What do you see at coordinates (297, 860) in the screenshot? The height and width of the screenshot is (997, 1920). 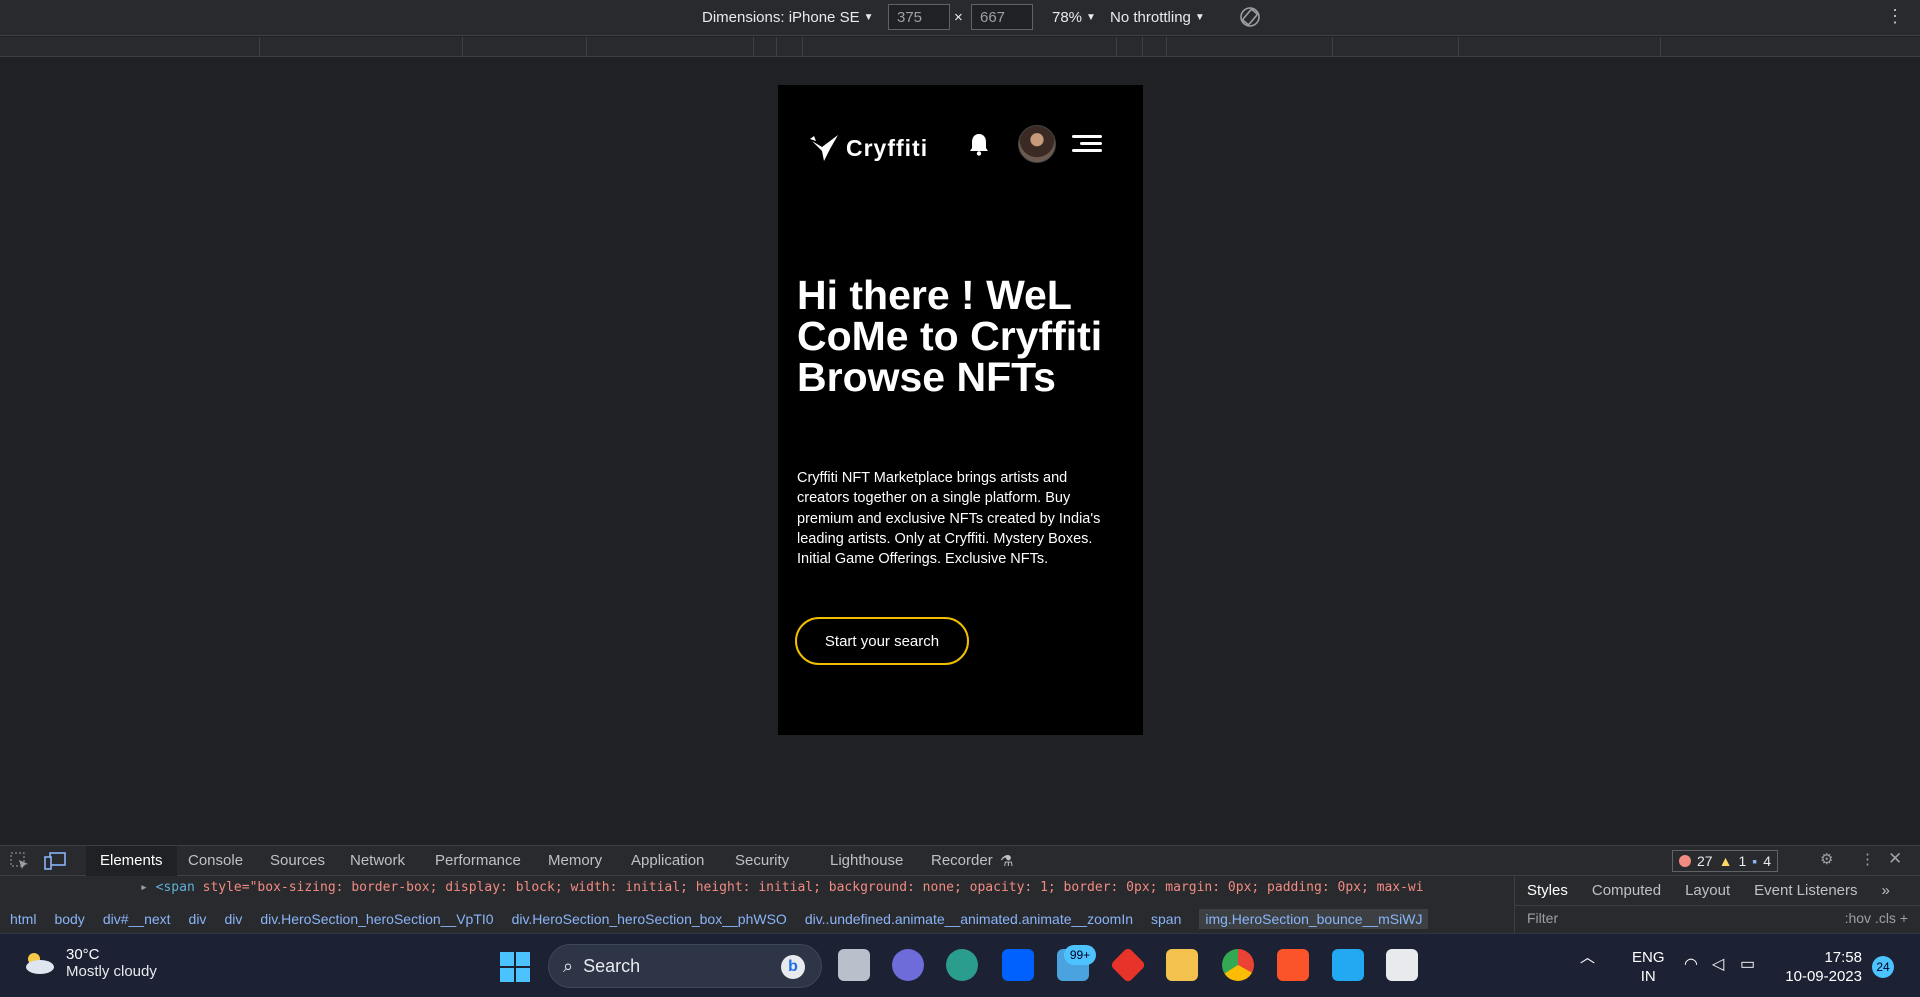 I see `tab-sources: Sources` at bounding box center [297, 860].